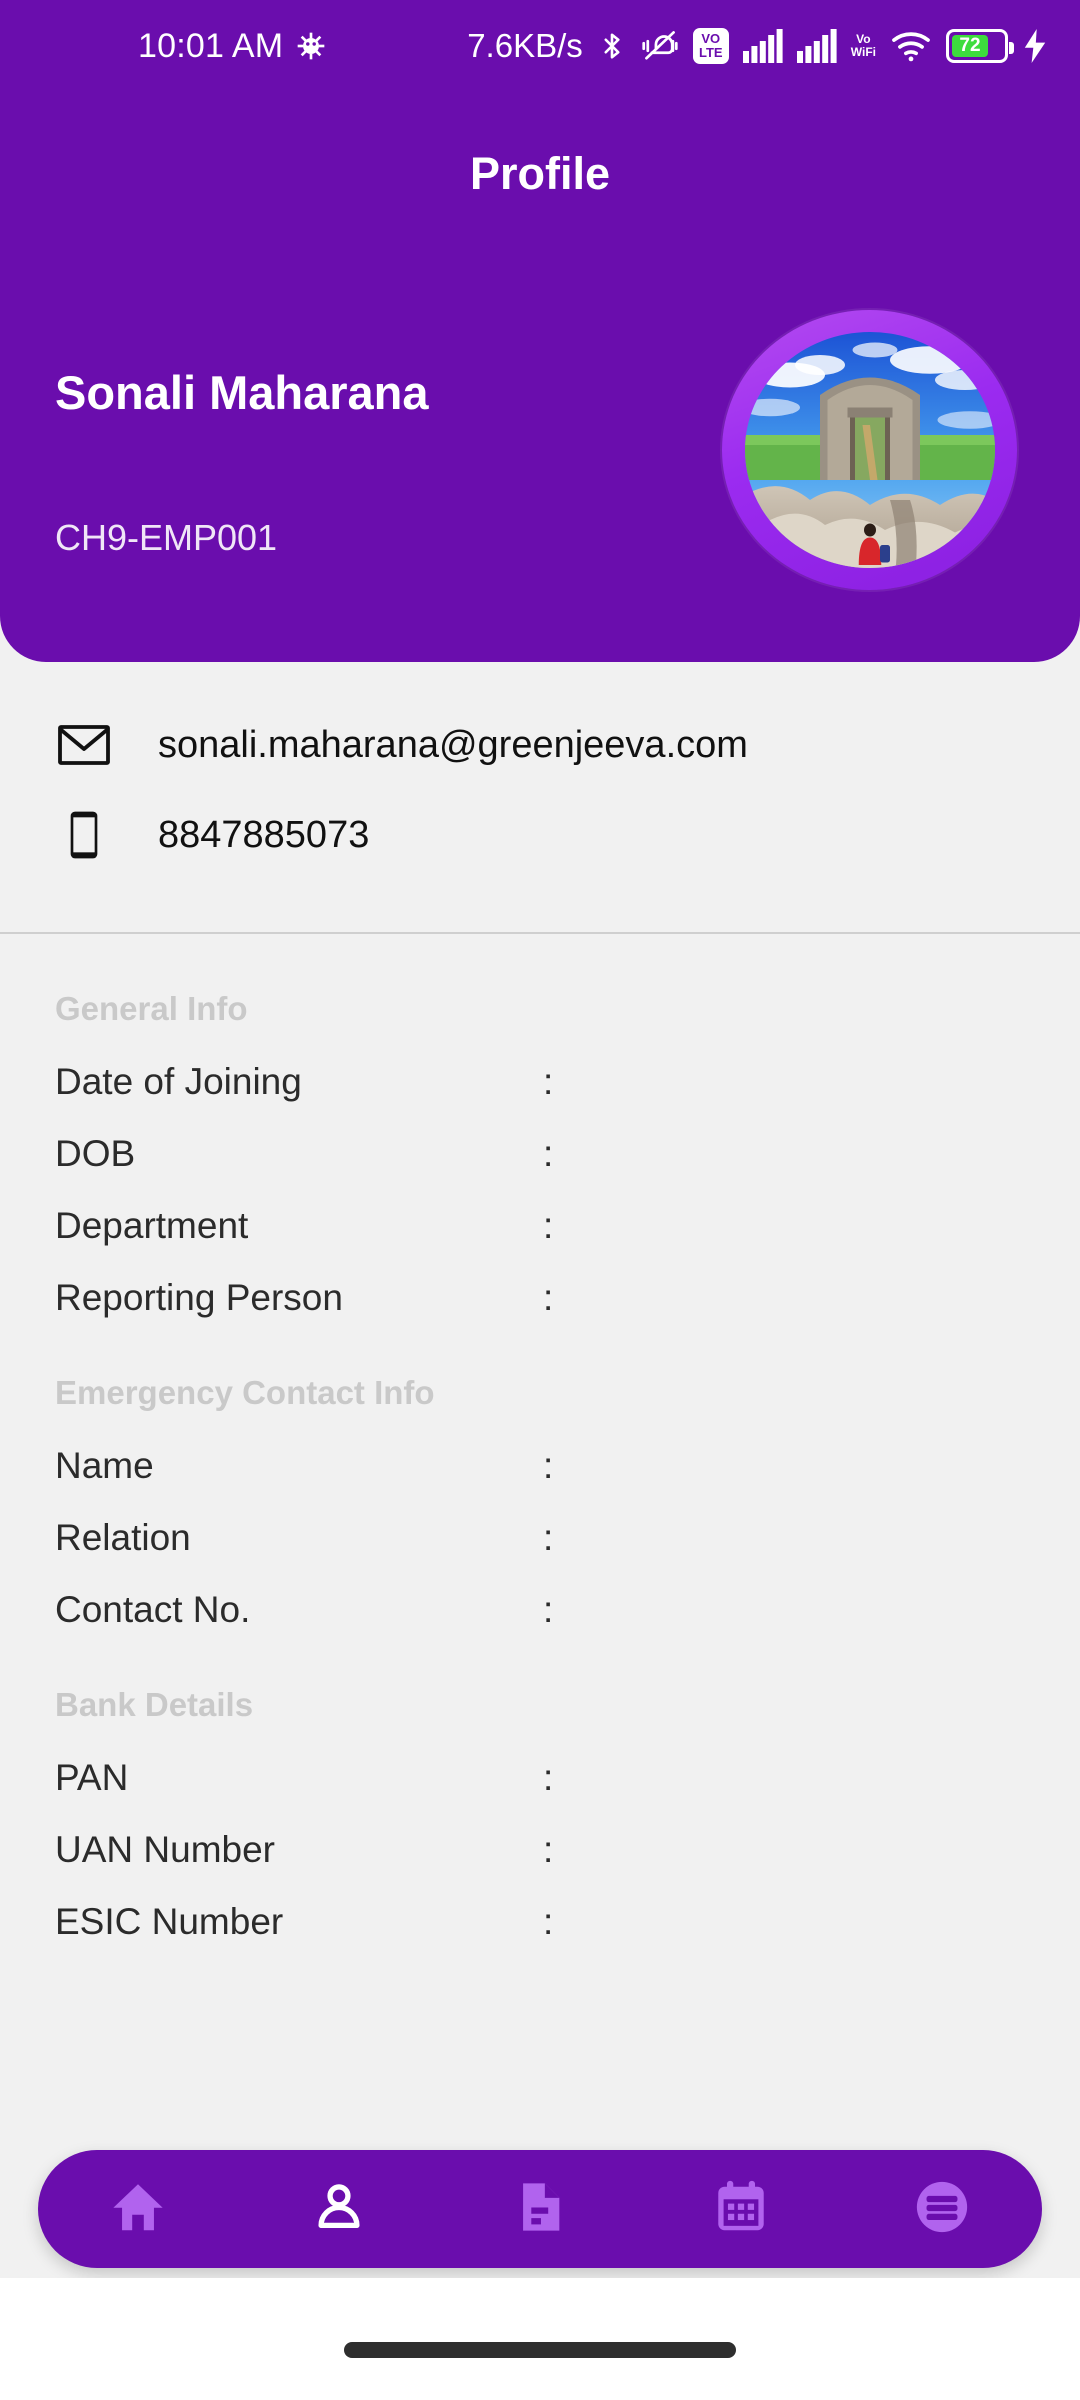 Image resolution: width=1080 pixels, height=2400 pixels. Describe the element at coordinates (199, 1297) in the screenshot. I see `detail-label: Reporting Person` at that location.